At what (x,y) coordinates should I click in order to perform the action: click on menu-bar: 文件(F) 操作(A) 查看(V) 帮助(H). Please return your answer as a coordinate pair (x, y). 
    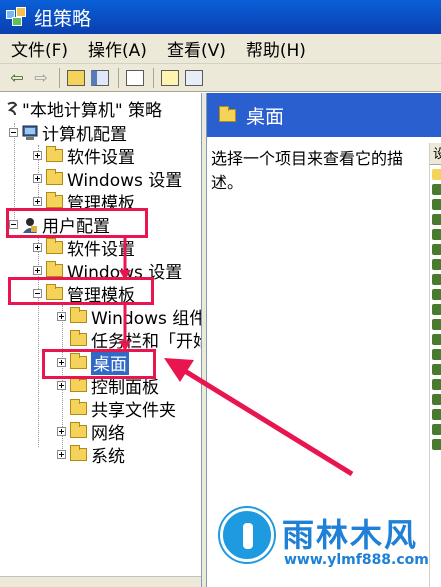
    Looking at the image, I should click on (220, 49).